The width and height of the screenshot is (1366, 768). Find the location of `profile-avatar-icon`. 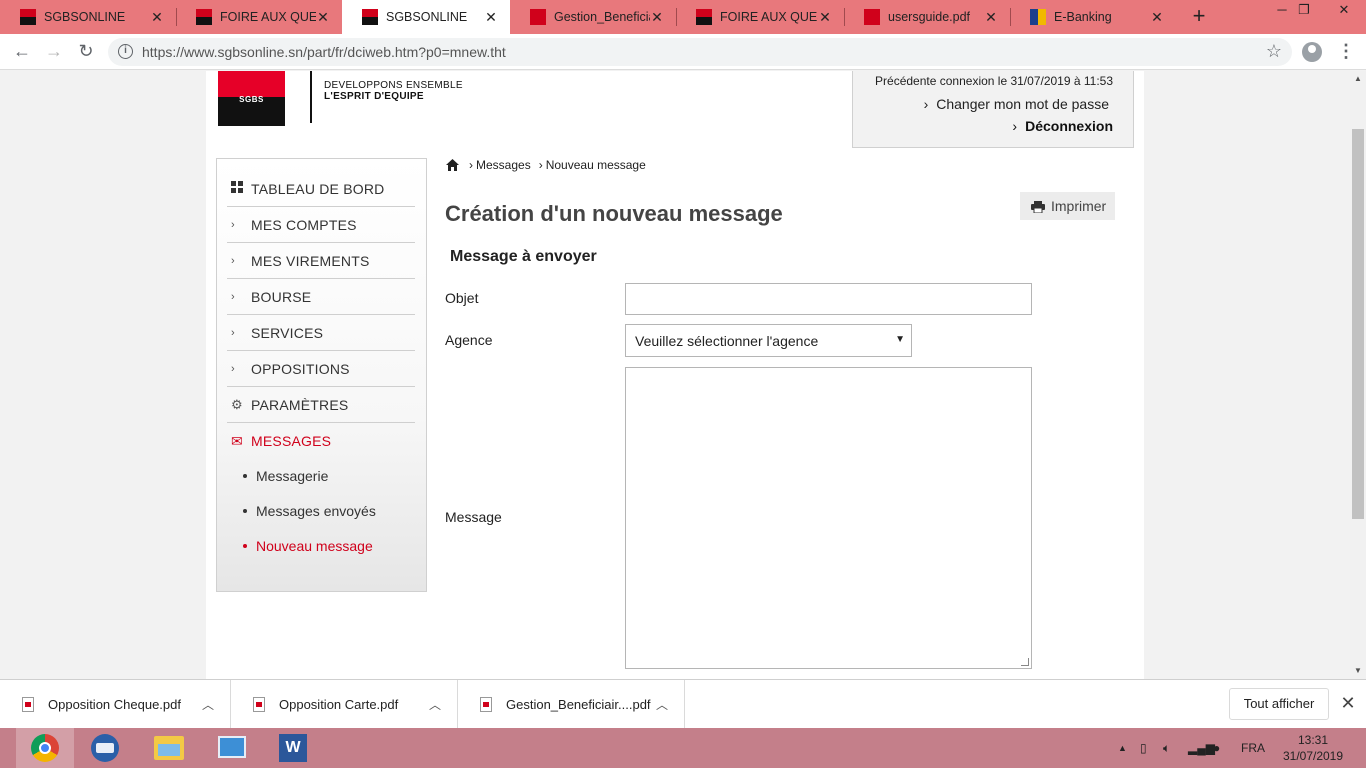

profile-avatar-icon is located at coordinates (1312, 52).